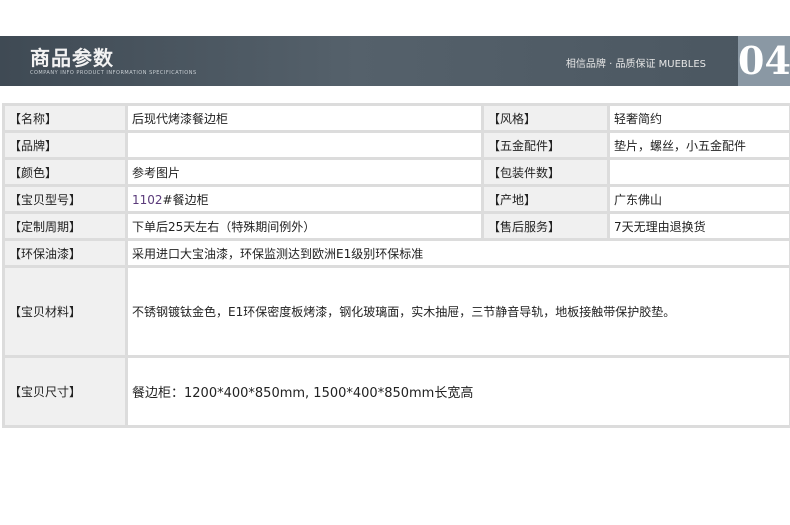 The image size is (790, 525). Describe the element at coordinates (65, 145) in the screenshot. I see `label-brand: 【品牌】` at that location.